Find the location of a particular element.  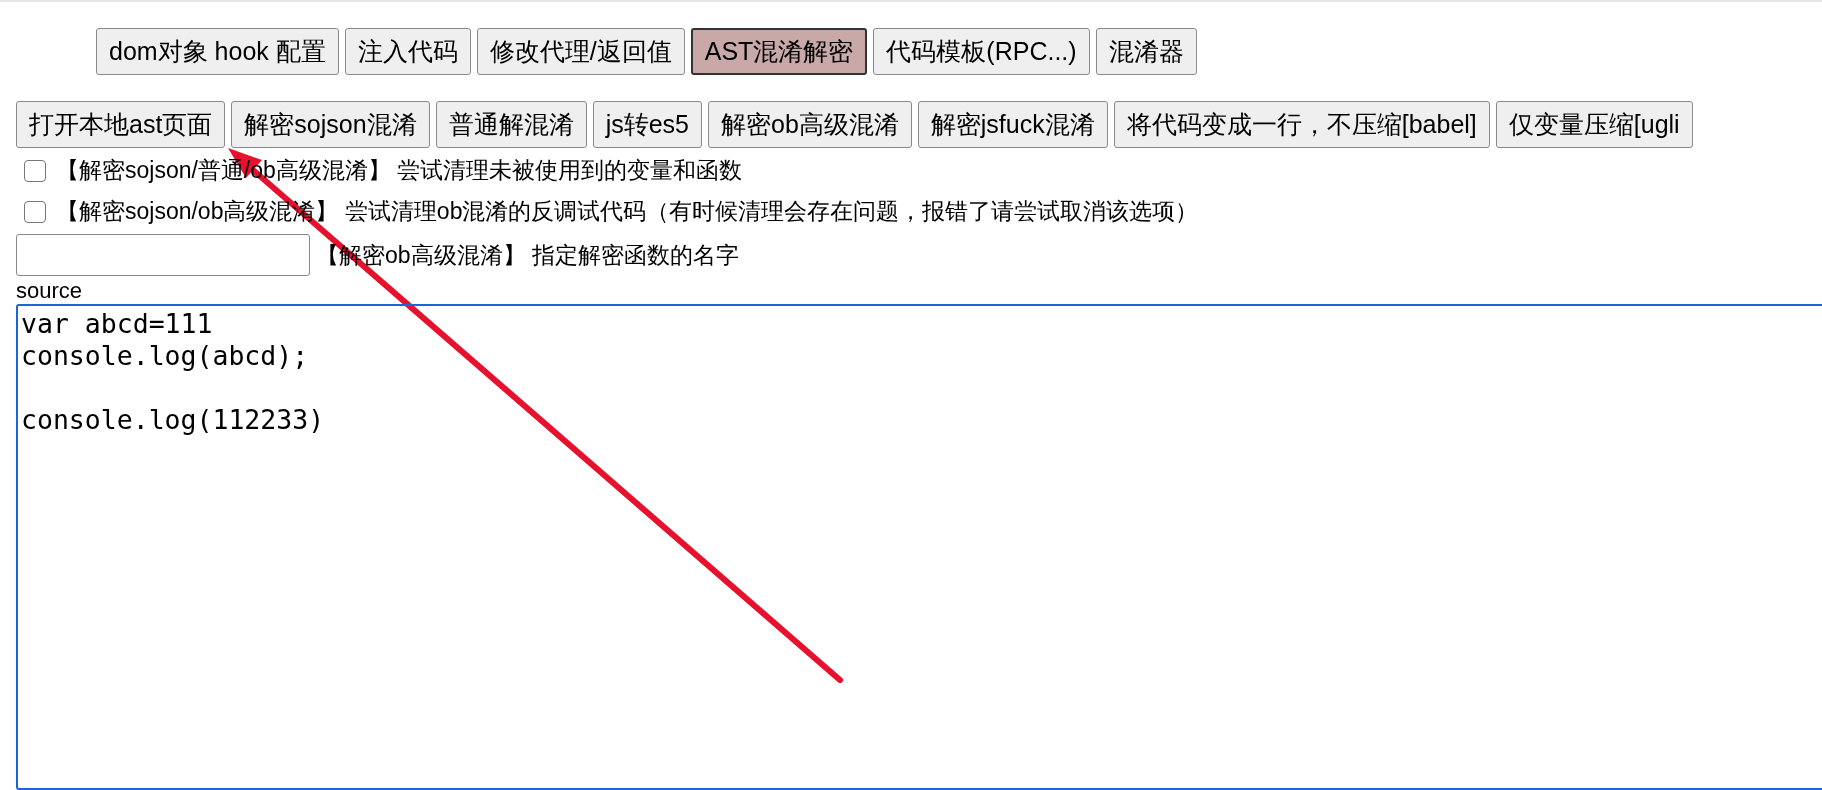

tab-button: 修改代理/返回值 is located at coordinates (580, 51).